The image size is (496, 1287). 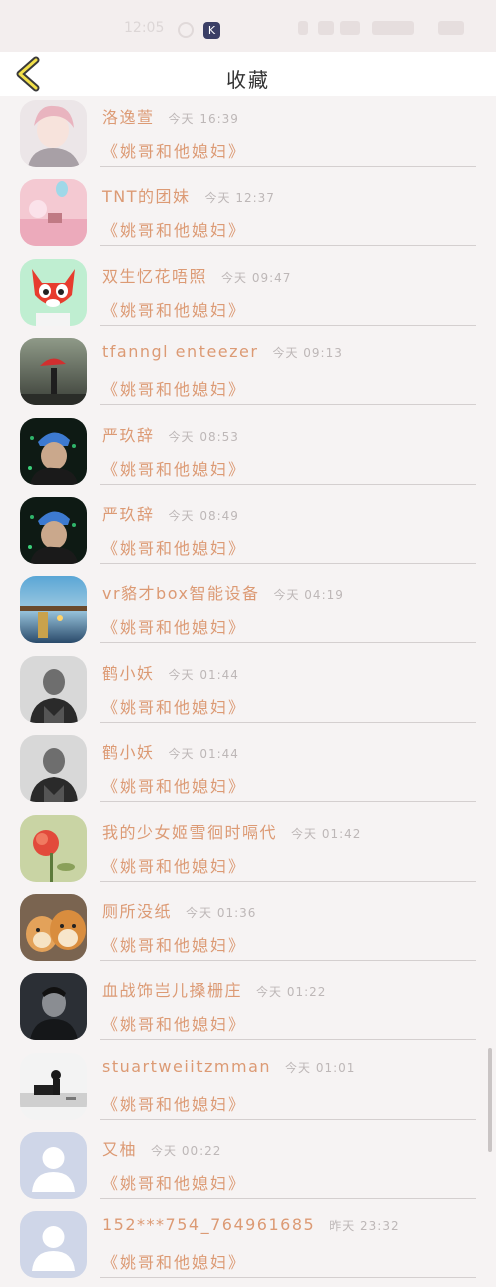 What do you see at coordinates (203, 119) in the screenshot?
I see `favorite-time: 今天 16:39` at bounding box center [203, 119].